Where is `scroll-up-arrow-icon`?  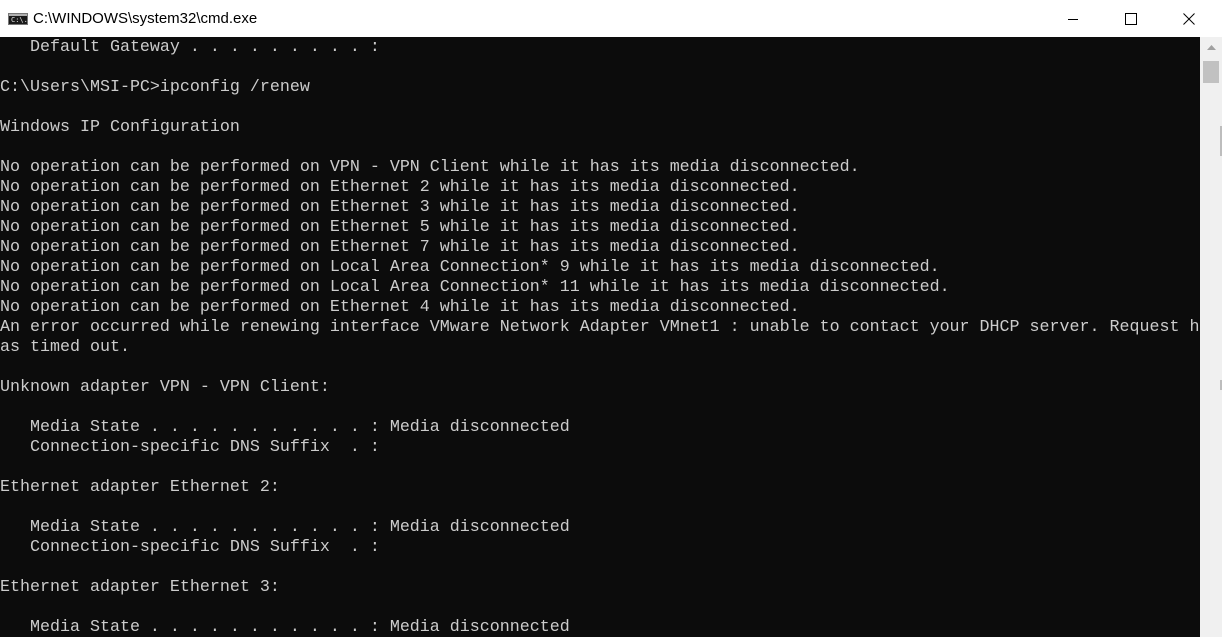
scroll-up-arrow-icon is located at coordinates (1211, 47).